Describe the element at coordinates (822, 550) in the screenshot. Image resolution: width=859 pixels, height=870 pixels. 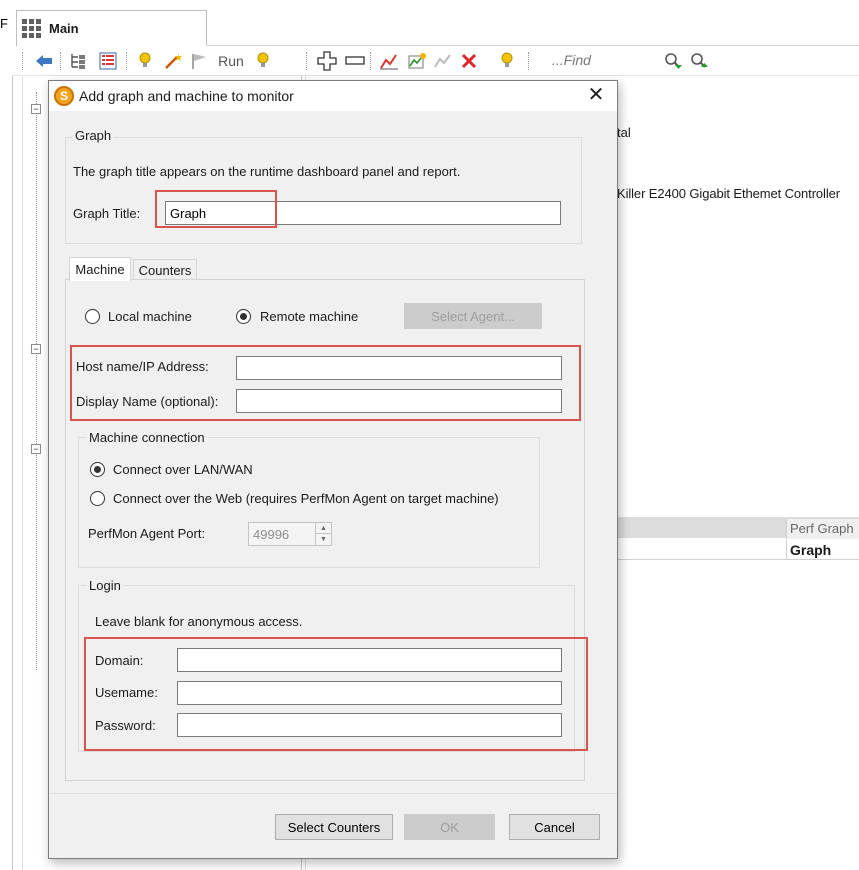
I see `grid-cell: Graph` at that location.